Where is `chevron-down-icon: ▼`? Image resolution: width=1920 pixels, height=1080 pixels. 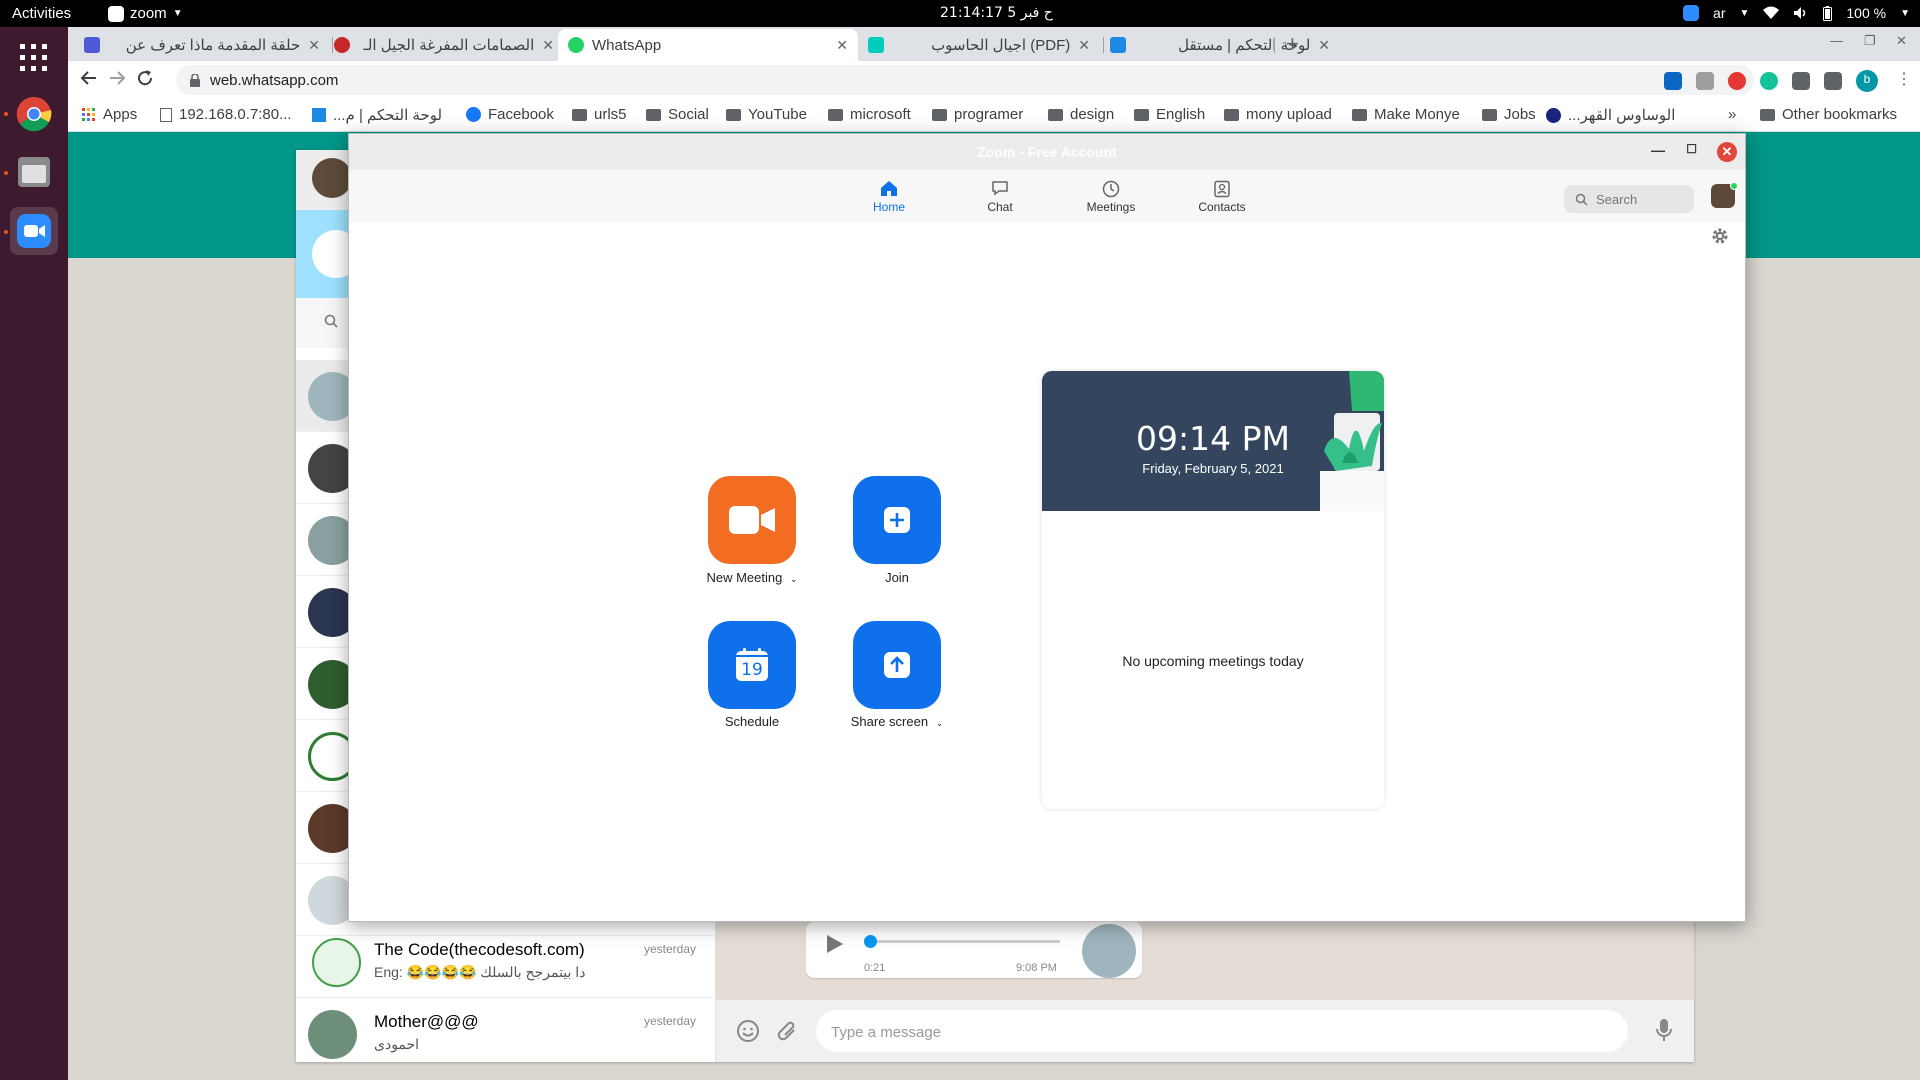 chevron-down-icon: ▼ is located at coordinates (1905, 13).